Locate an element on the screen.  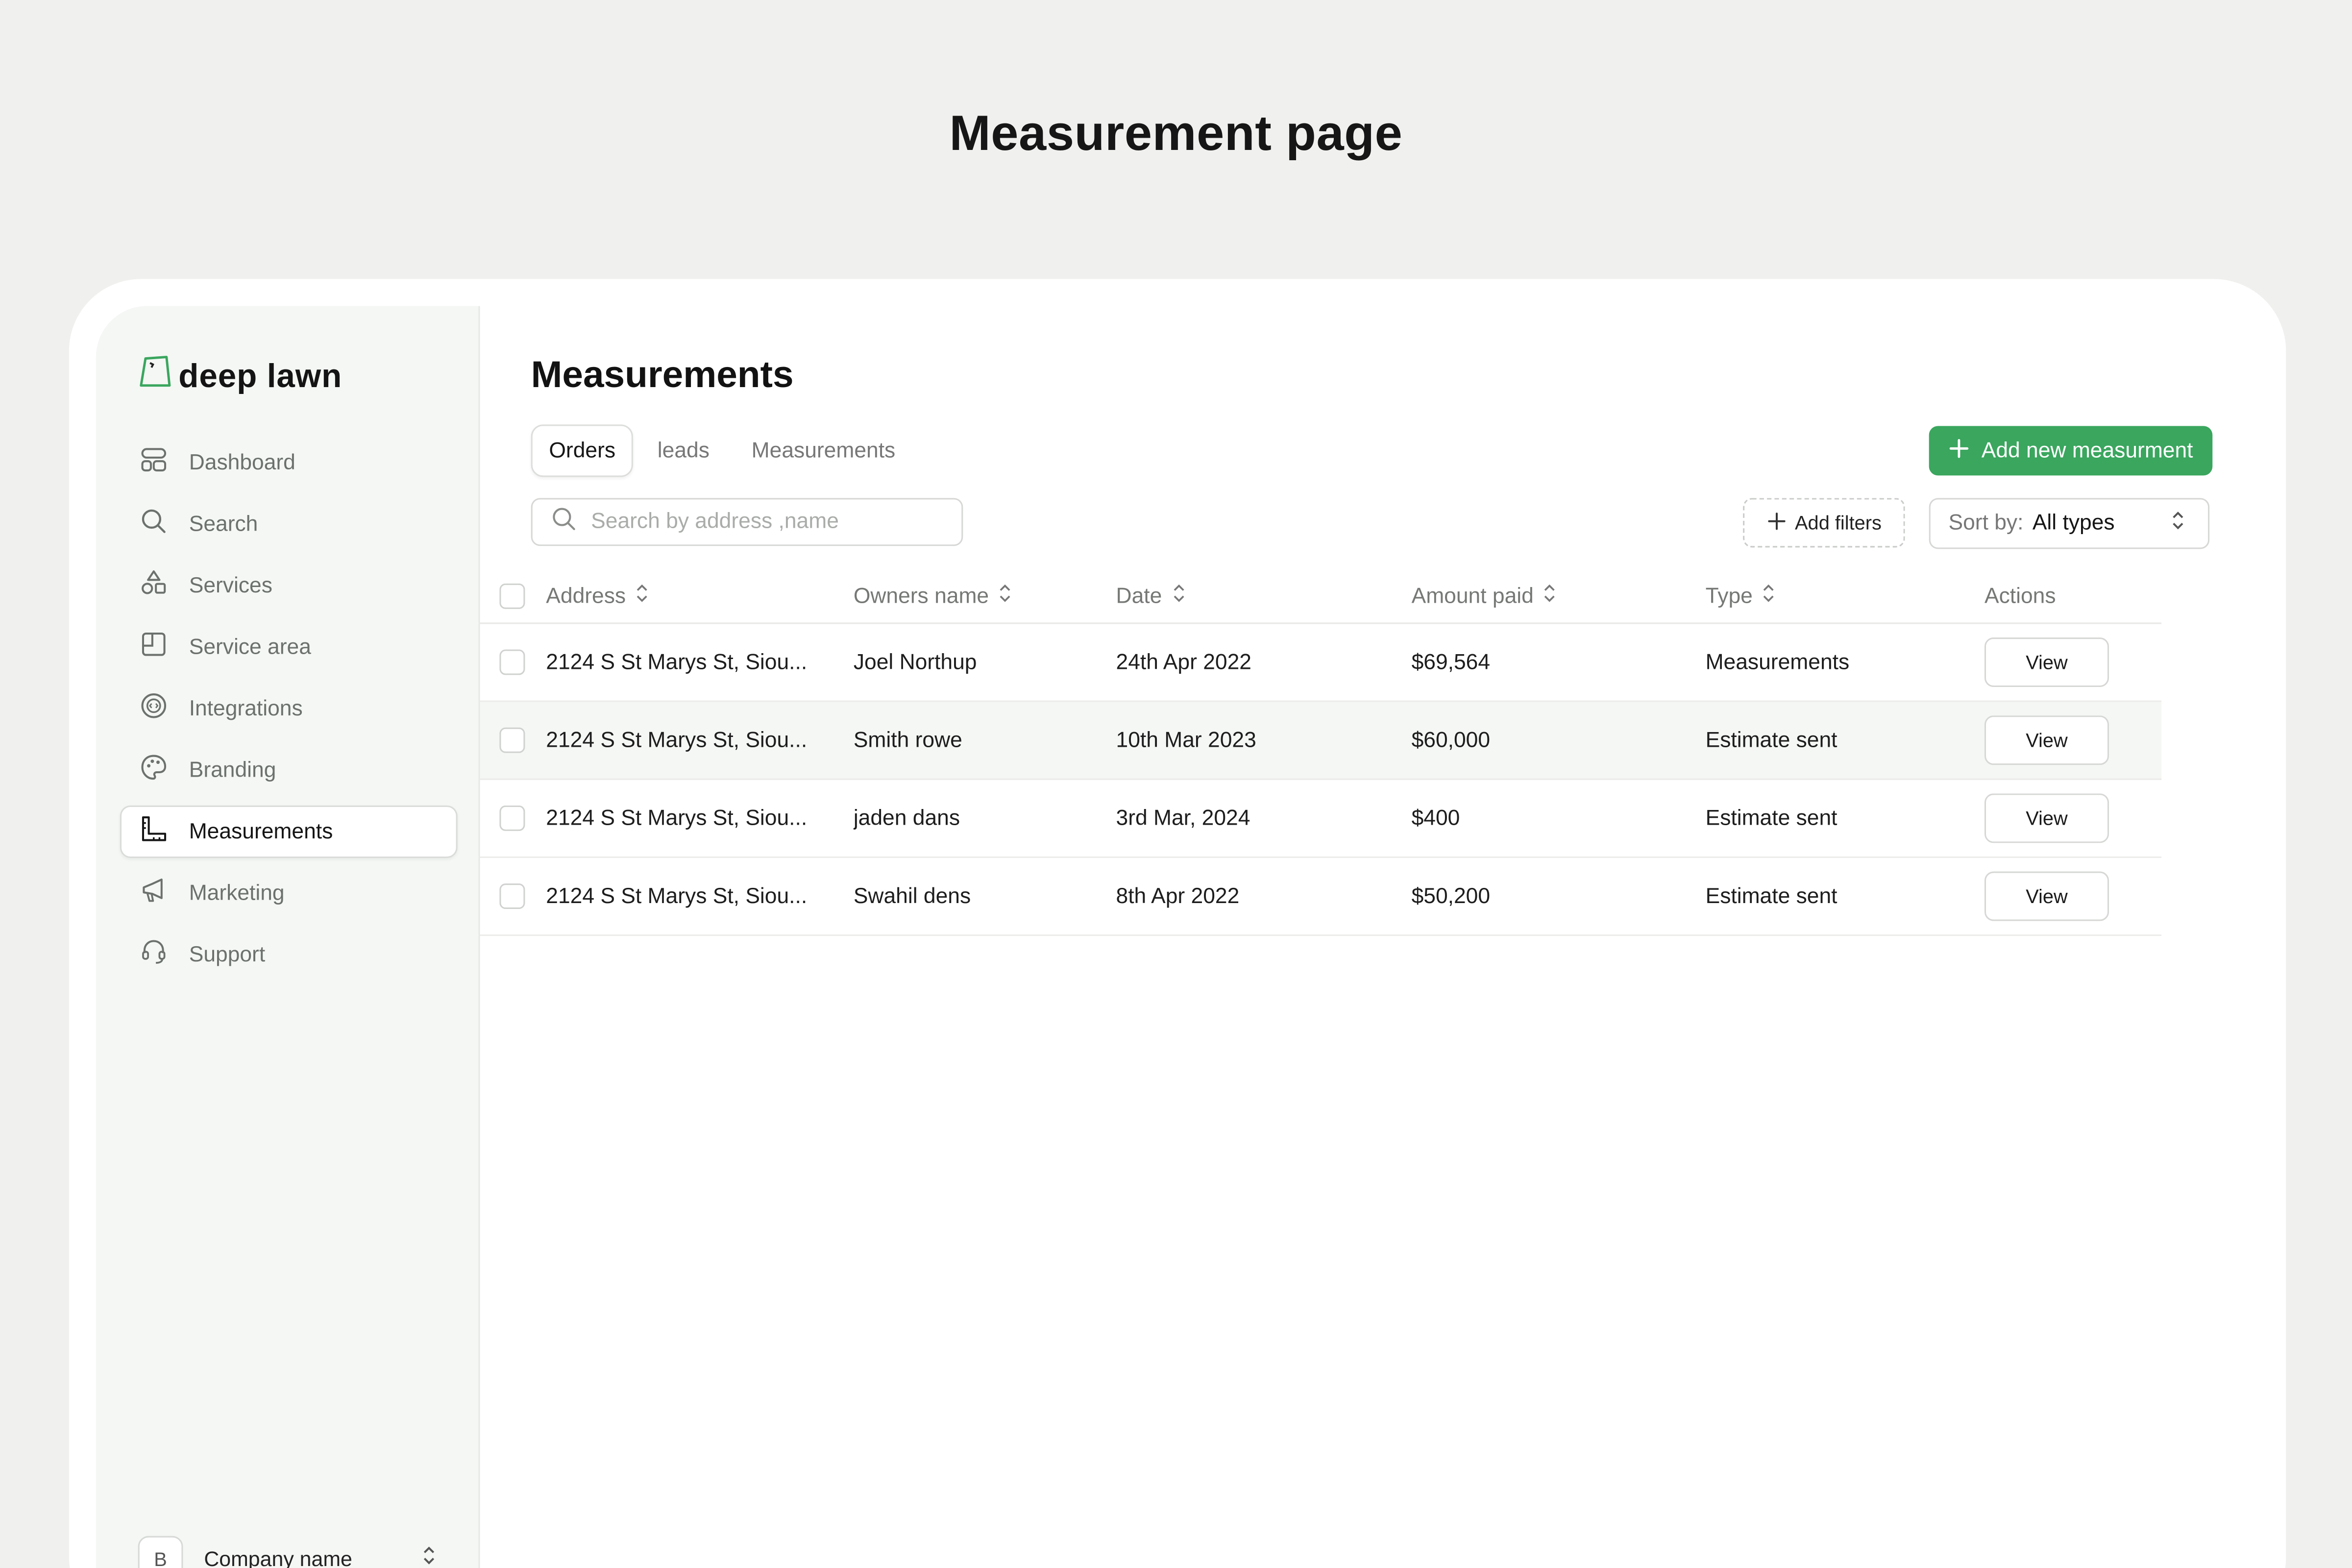
dashboard-icon is located at coordinates (154, 462).